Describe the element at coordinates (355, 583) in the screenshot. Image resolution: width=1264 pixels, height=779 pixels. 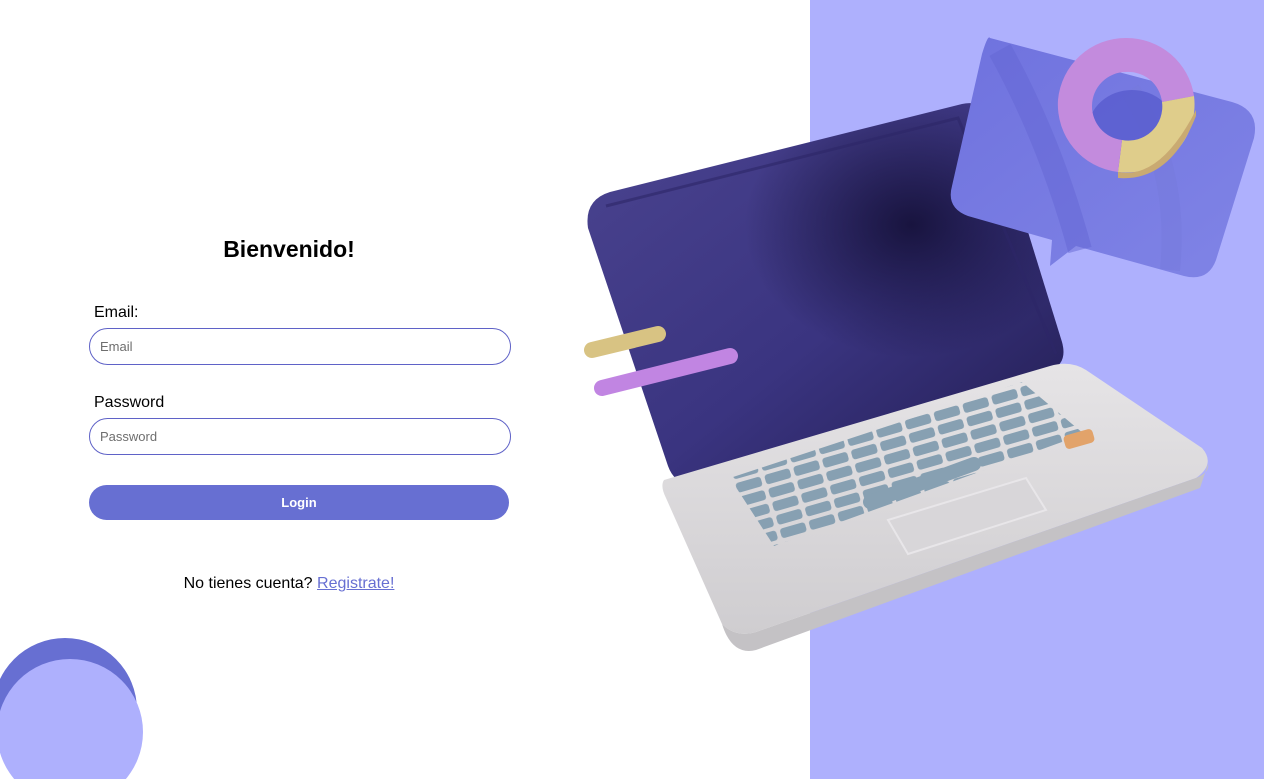
I see `register-link: Registrate!` at that location.